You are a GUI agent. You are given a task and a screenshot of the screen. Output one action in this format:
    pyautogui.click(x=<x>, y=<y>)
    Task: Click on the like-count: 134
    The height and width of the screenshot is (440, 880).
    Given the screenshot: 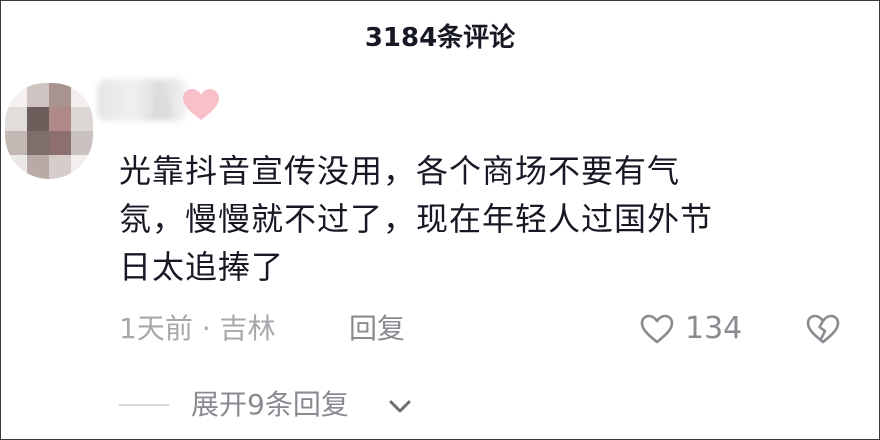 What is the action you would take?
    pyautogui.click(x=714, y=328)
    